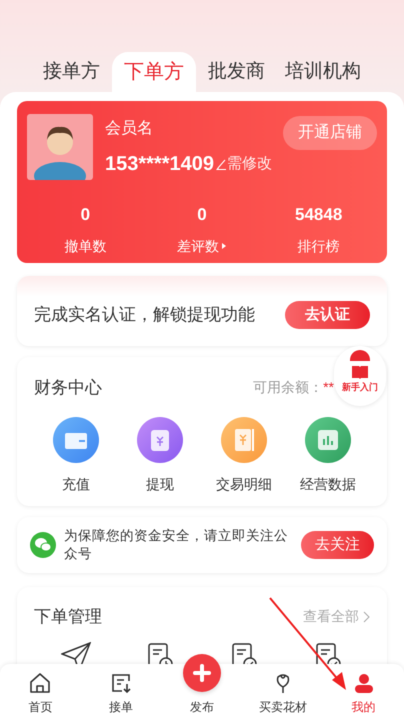 The width and height of the screenshot is (404, 720). What do you see at coordinates (288, 388) in the screenshot?
I see `balance-label: 可用余额：` at bounding box center [288, 388].